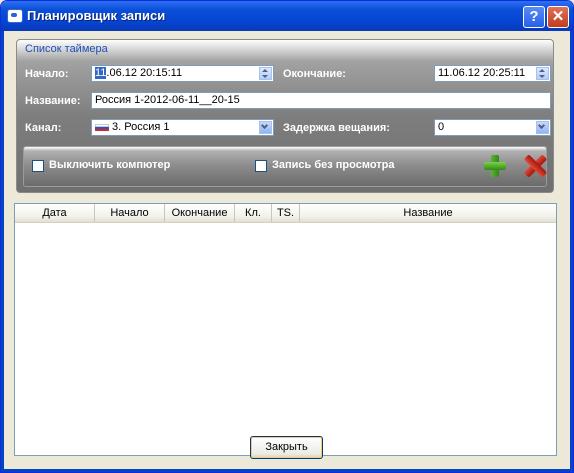 The width and height of the screenshot is (574, 473). I want to click on end-label: Окончание:, so click(314, 74).